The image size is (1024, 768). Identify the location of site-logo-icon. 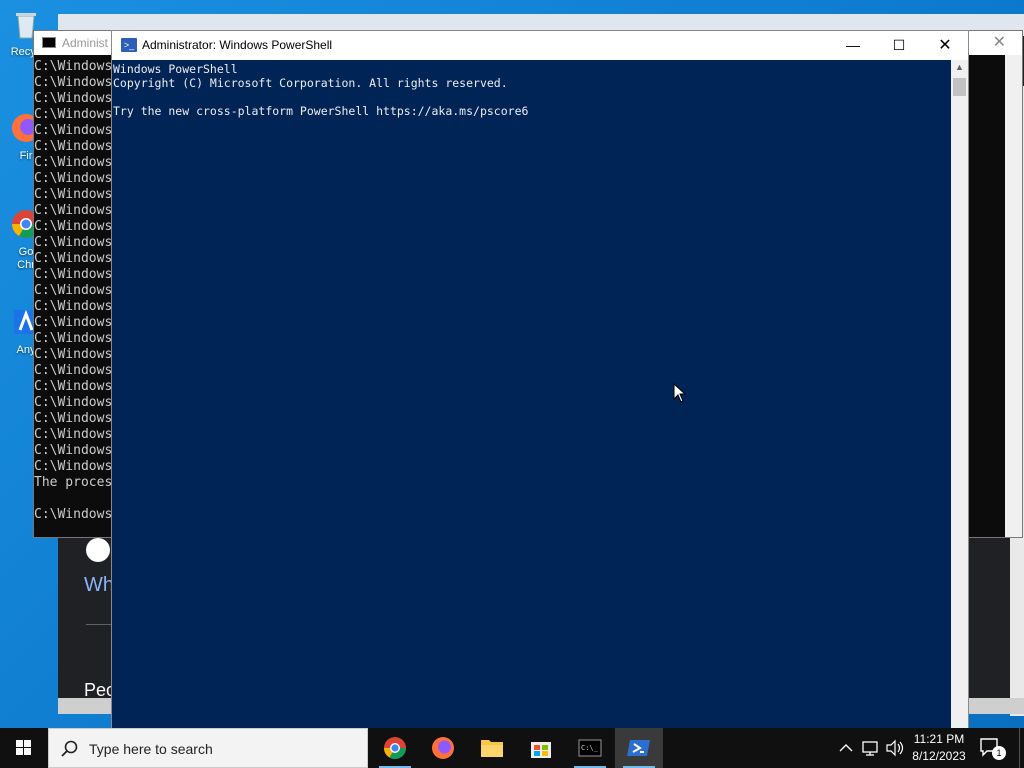
(98, 550).